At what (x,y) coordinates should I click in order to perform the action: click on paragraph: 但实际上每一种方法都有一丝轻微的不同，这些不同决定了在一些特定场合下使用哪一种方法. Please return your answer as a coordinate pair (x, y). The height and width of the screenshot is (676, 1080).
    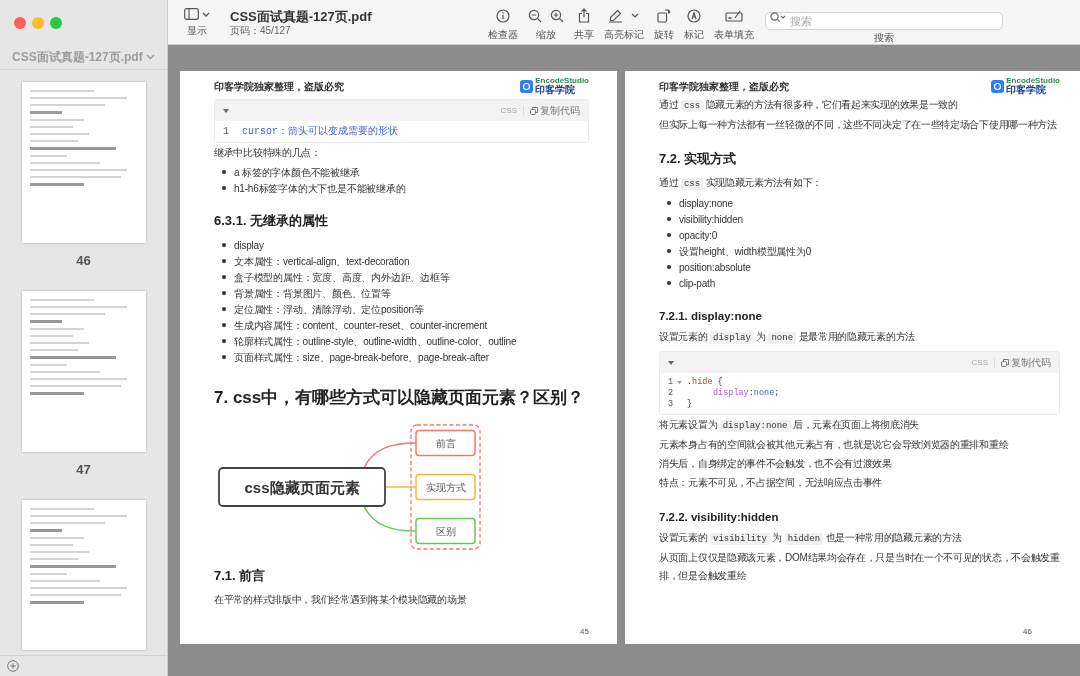
    Looking at the image, I should click on (858, 125).